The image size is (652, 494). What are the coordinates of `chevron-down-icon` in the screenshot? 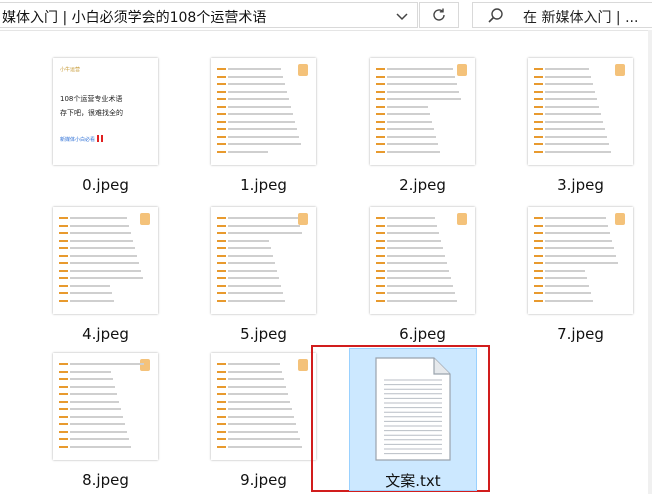 It's located at (402, 17).